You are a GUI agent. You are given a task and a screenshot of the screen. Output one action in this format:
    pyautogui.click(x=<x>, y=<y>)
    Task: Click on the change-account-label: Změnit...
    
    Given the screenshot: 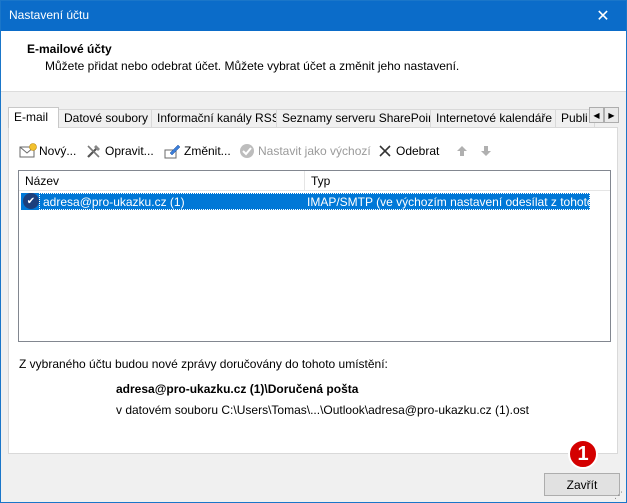 What is the action you would take?
    pyautogui.click(x=207, y=151)
    